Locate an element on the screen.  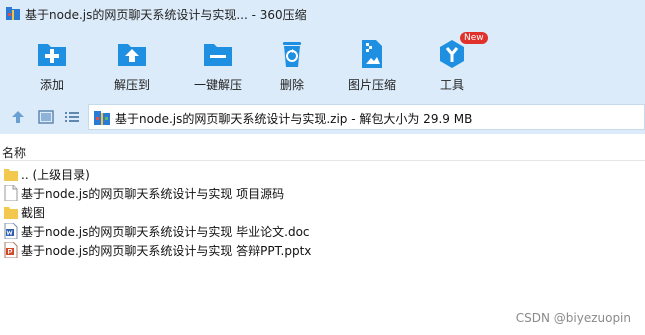
word-document-icon is located at coordinates (11, 231).